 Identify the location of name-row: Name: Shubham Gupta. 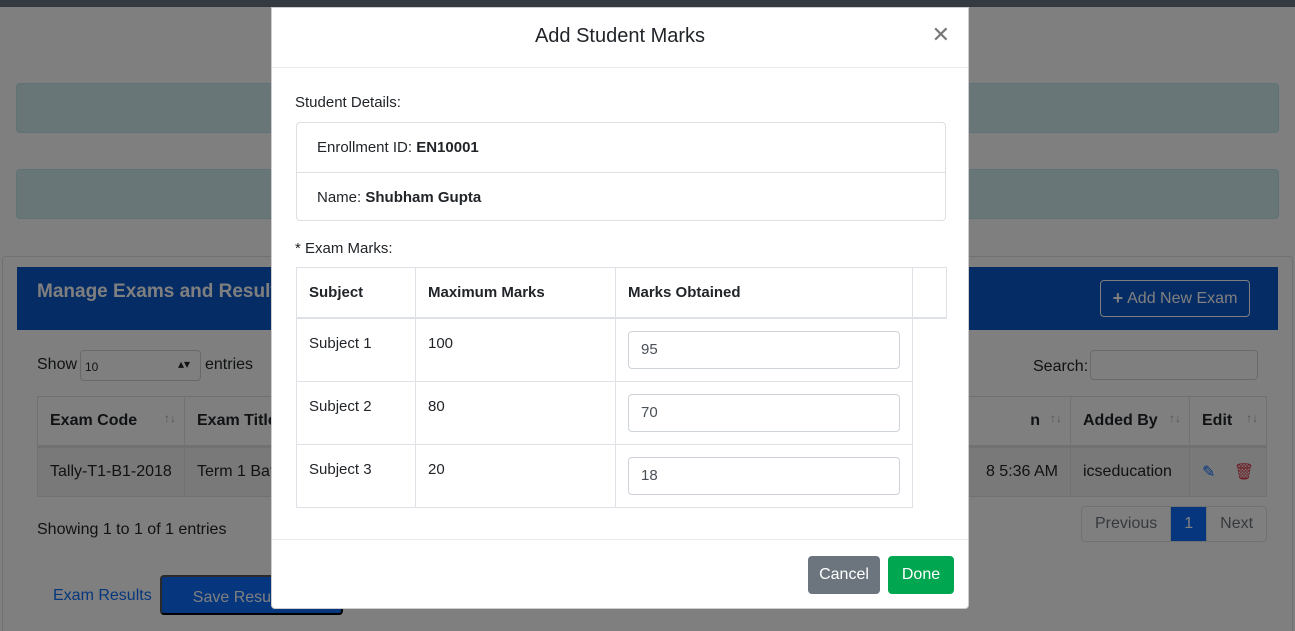
(621, 196).